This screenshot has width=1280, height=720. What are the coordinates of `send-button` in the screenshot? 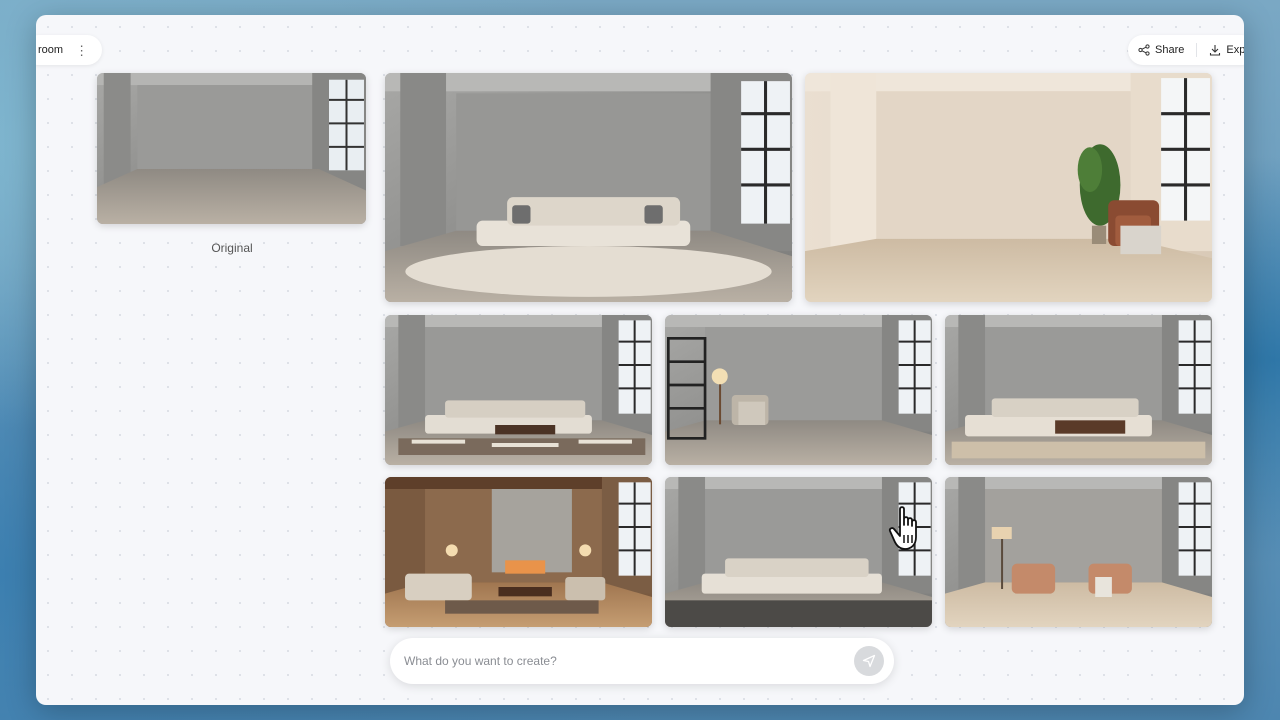 It's located at (869, 661).